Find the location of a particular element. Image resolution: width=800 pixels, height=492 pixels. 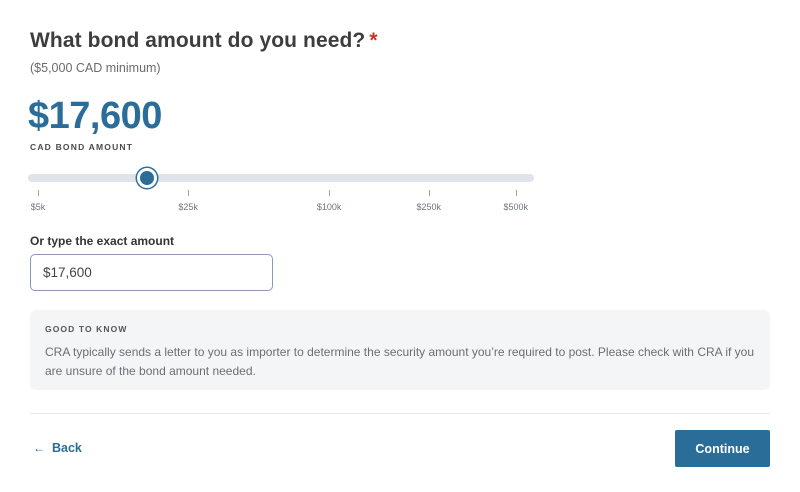

divider is located at coordinates (400, 413).